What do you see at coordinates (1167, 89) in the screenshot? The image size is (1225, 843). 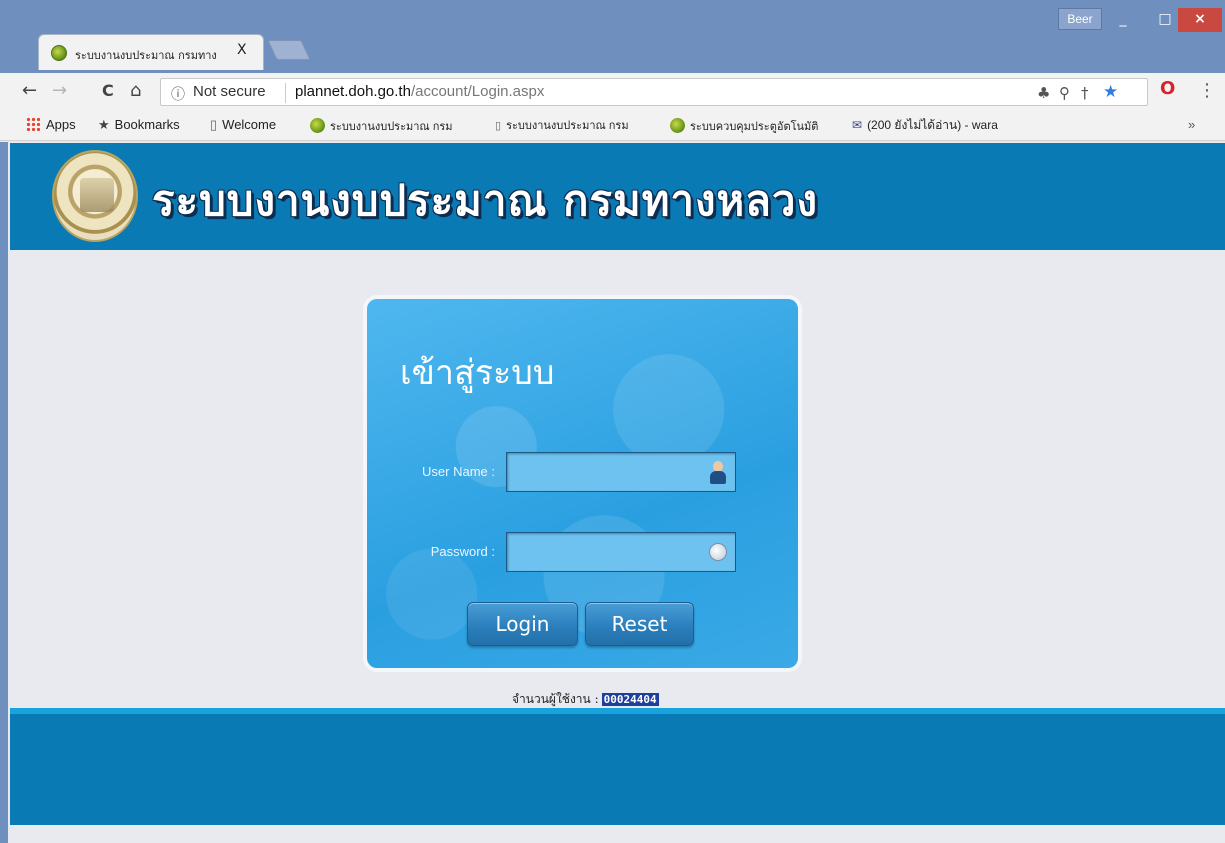 I see `opera-icon: O` at bounding box center [1167, 89].